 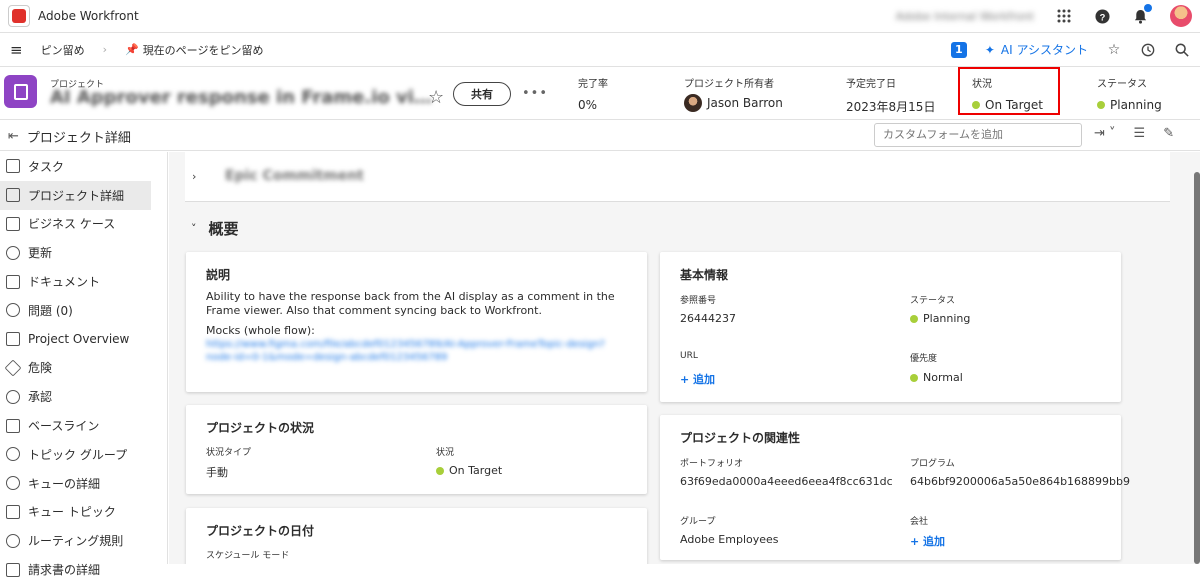 What do you see at coordinates (1105, 133) in the screenshot?
I see `export-icon: ⇥ ˅` at bounding box center [1105, 133].